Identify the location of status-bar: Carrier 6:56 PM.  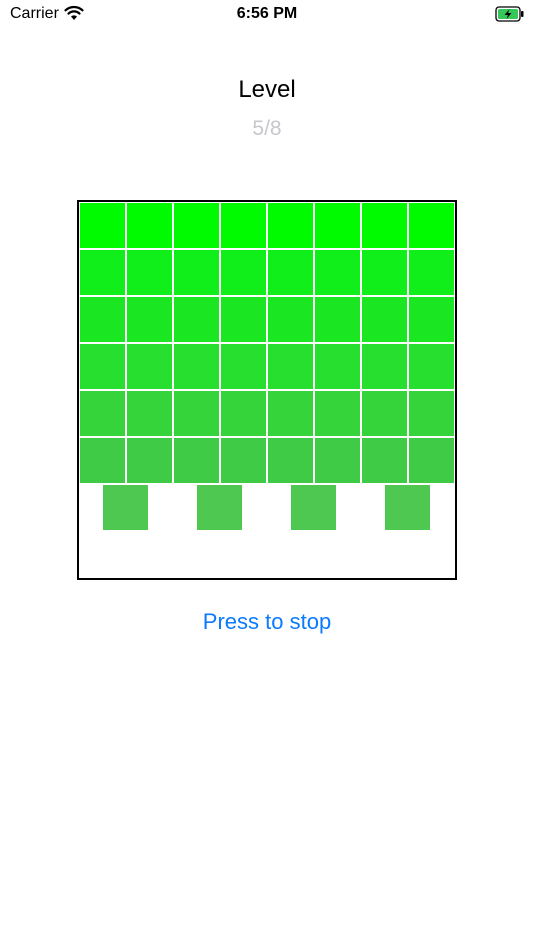
(267, 14).